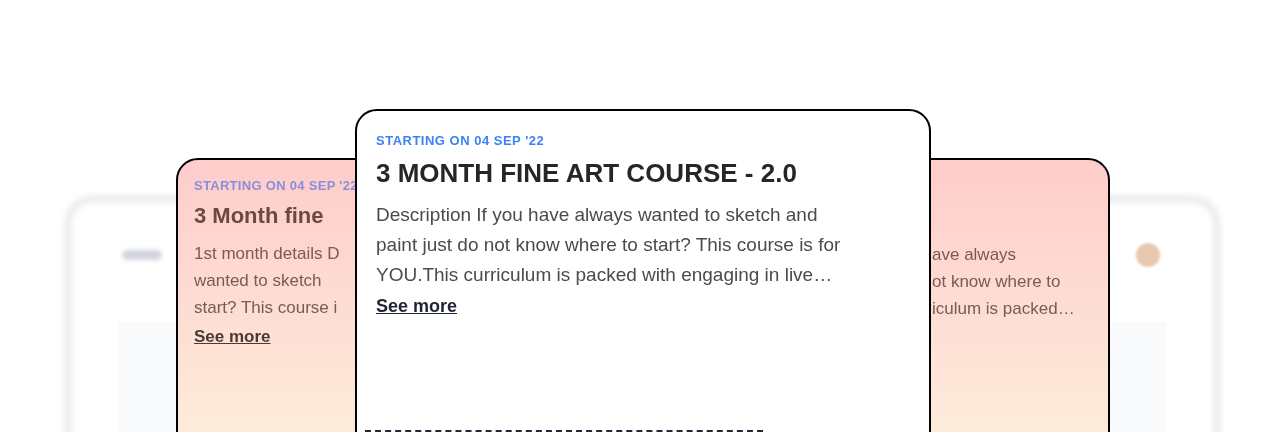 This screenshot has width=1285, height=432. What do you see at coordinates (259, 216) in the screenshot?
I see `course-title: 3 Month fine` at bounding box center [259, 216].